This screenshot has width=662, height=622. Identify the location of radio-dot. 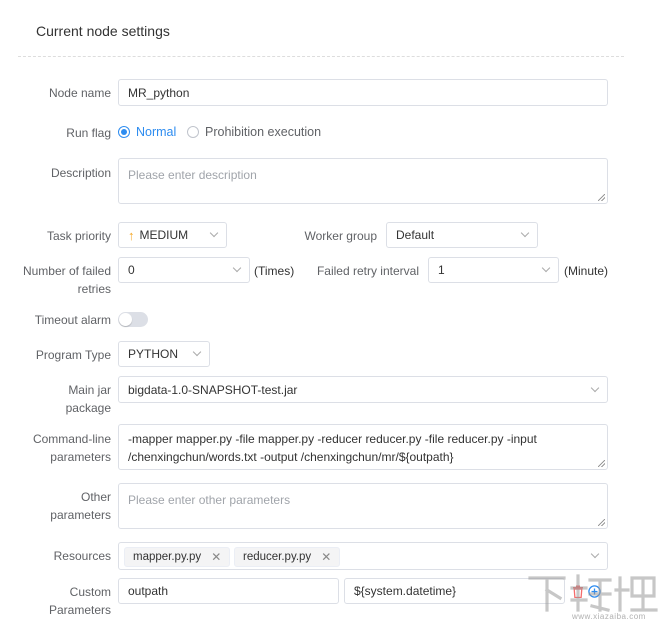
(193, 132).